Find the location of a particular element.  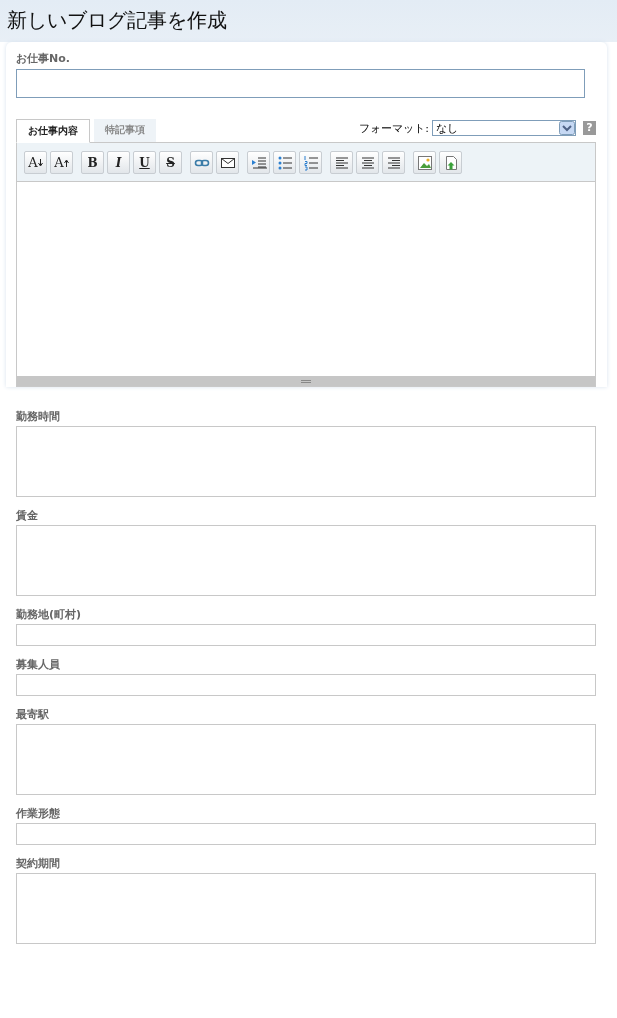

bulleted-list-button is located at coordinates (284, 162).